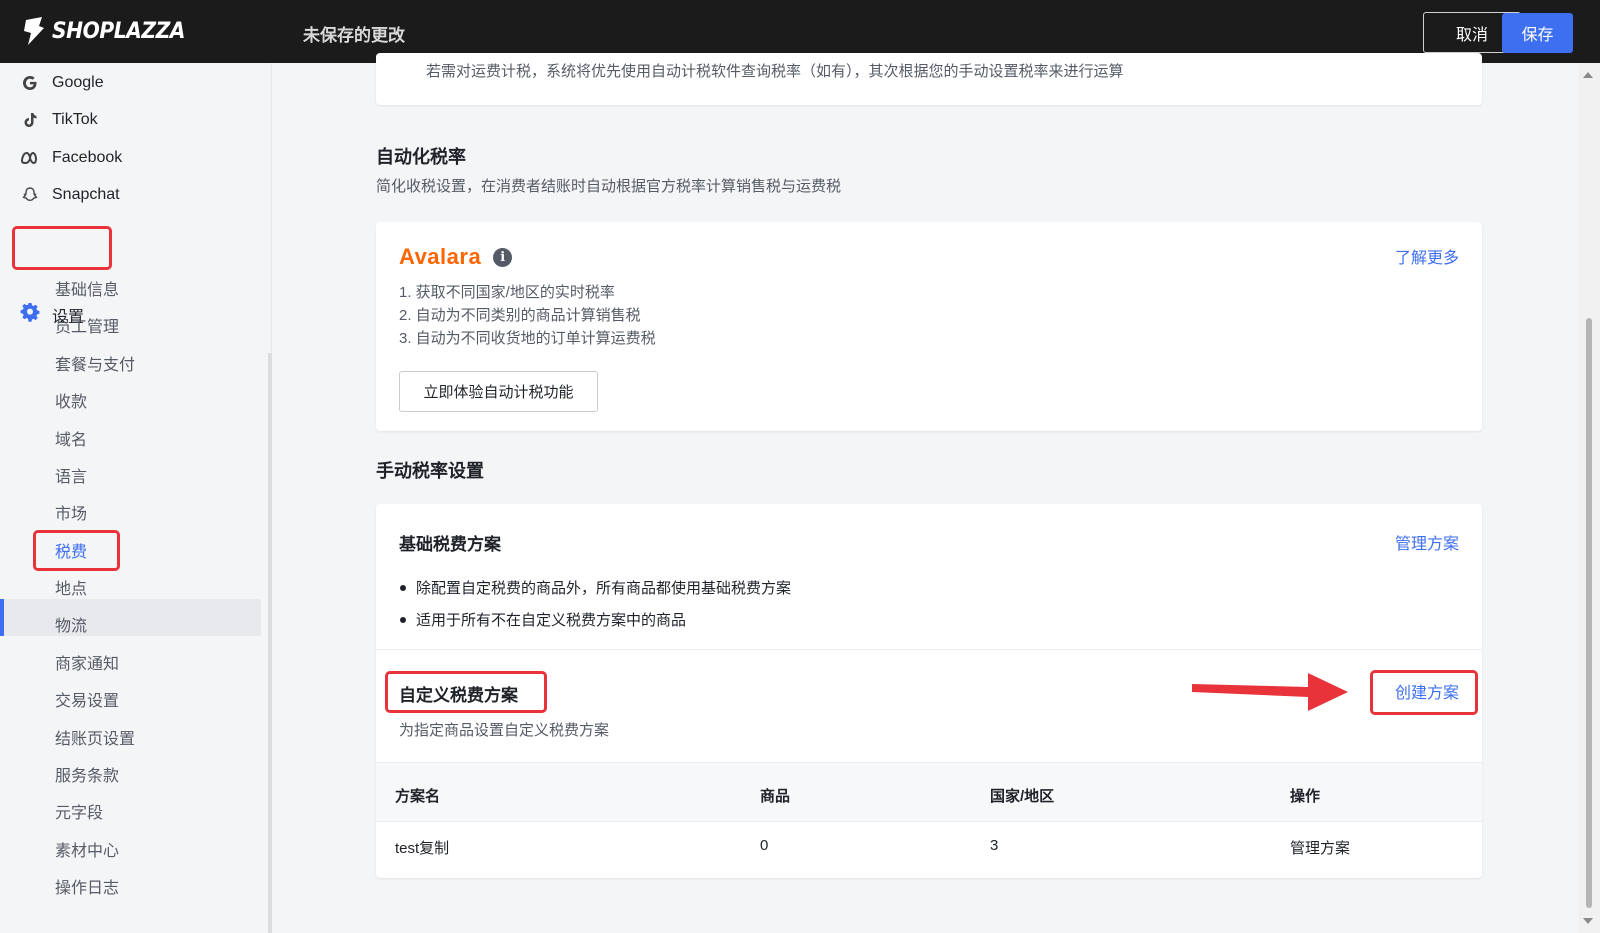  I want to click on column-header-regions: 国家/地区, so click(1022, 796).